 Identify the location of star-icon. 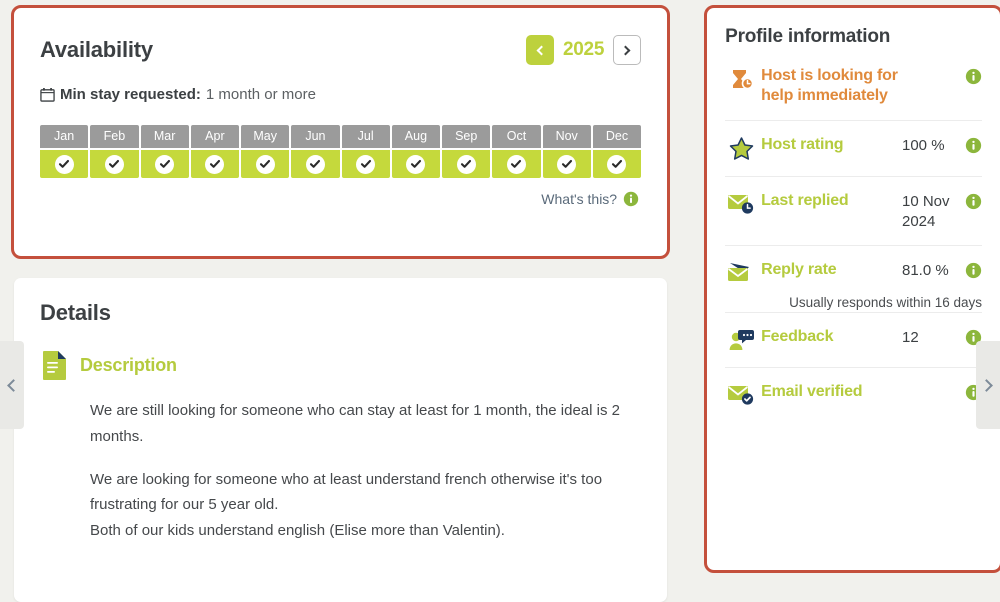
(741, 148).